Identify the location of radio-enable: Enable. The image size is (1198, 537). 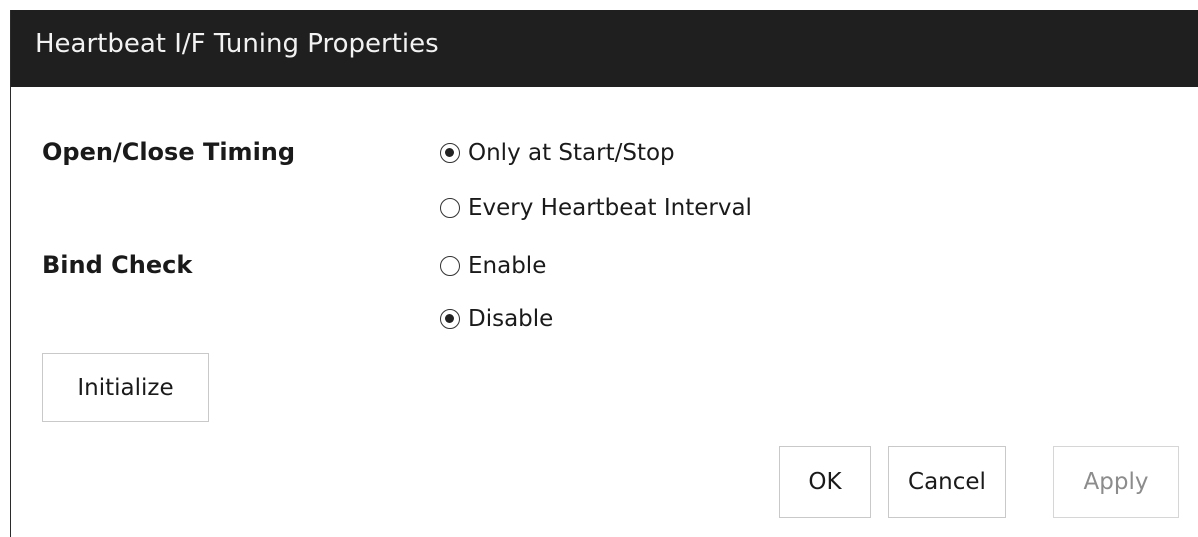
(493, 266).